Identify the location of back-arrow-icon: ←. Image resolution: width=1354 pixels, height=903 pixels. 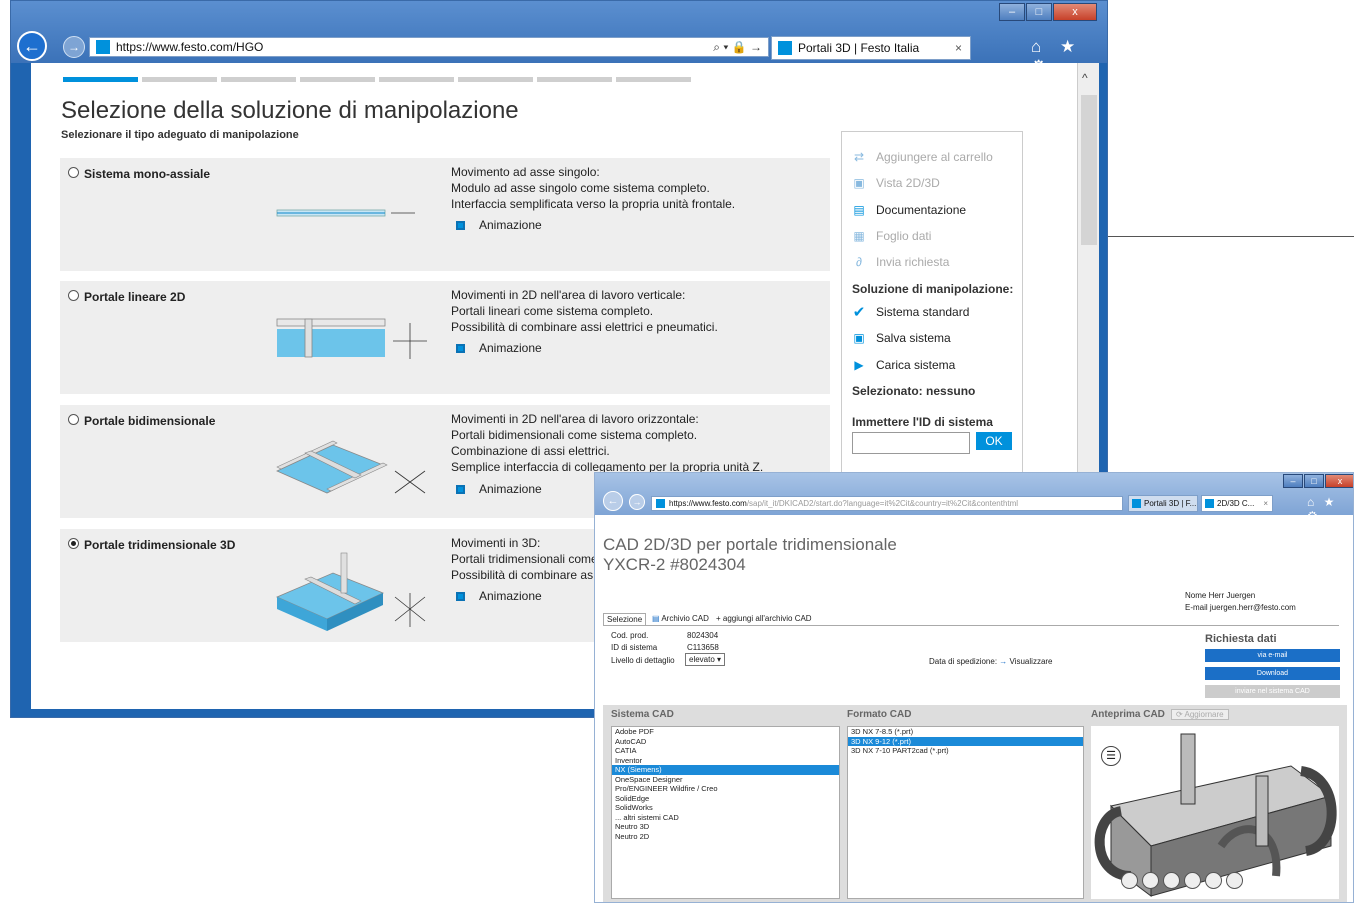
(613, 501).